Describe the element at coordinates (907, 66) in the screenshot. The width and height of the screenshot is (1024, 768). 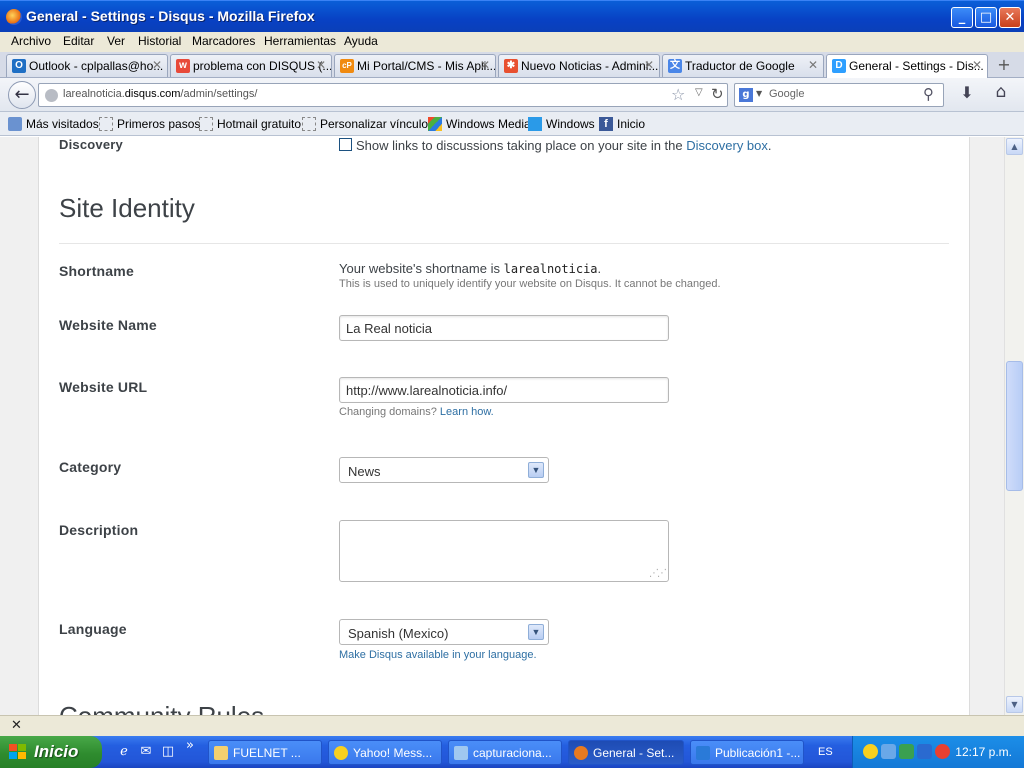
I see `tab-general-settings: D General - Settings - Dis... ✕` at that location.